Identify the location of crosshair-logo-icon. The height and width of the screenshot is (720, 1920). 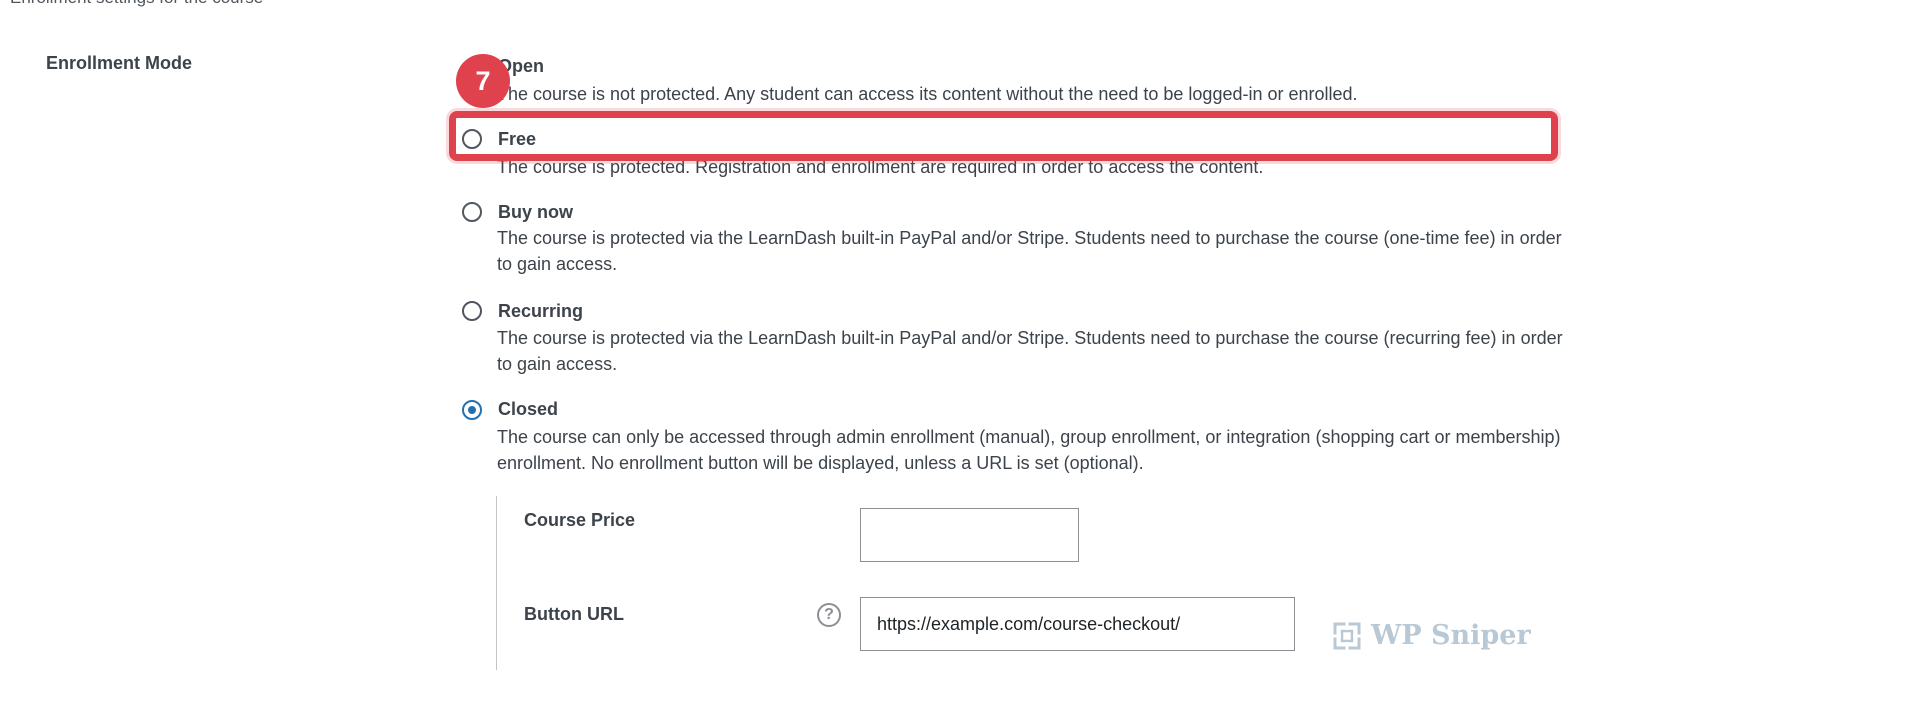
(1347, 635).